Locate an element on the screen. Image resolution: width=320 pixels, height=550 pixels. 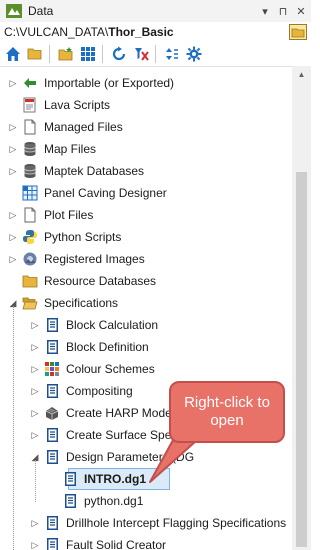
path-prefix: C:\VULCAN_DATA\ is located at coordinates (56, 32).